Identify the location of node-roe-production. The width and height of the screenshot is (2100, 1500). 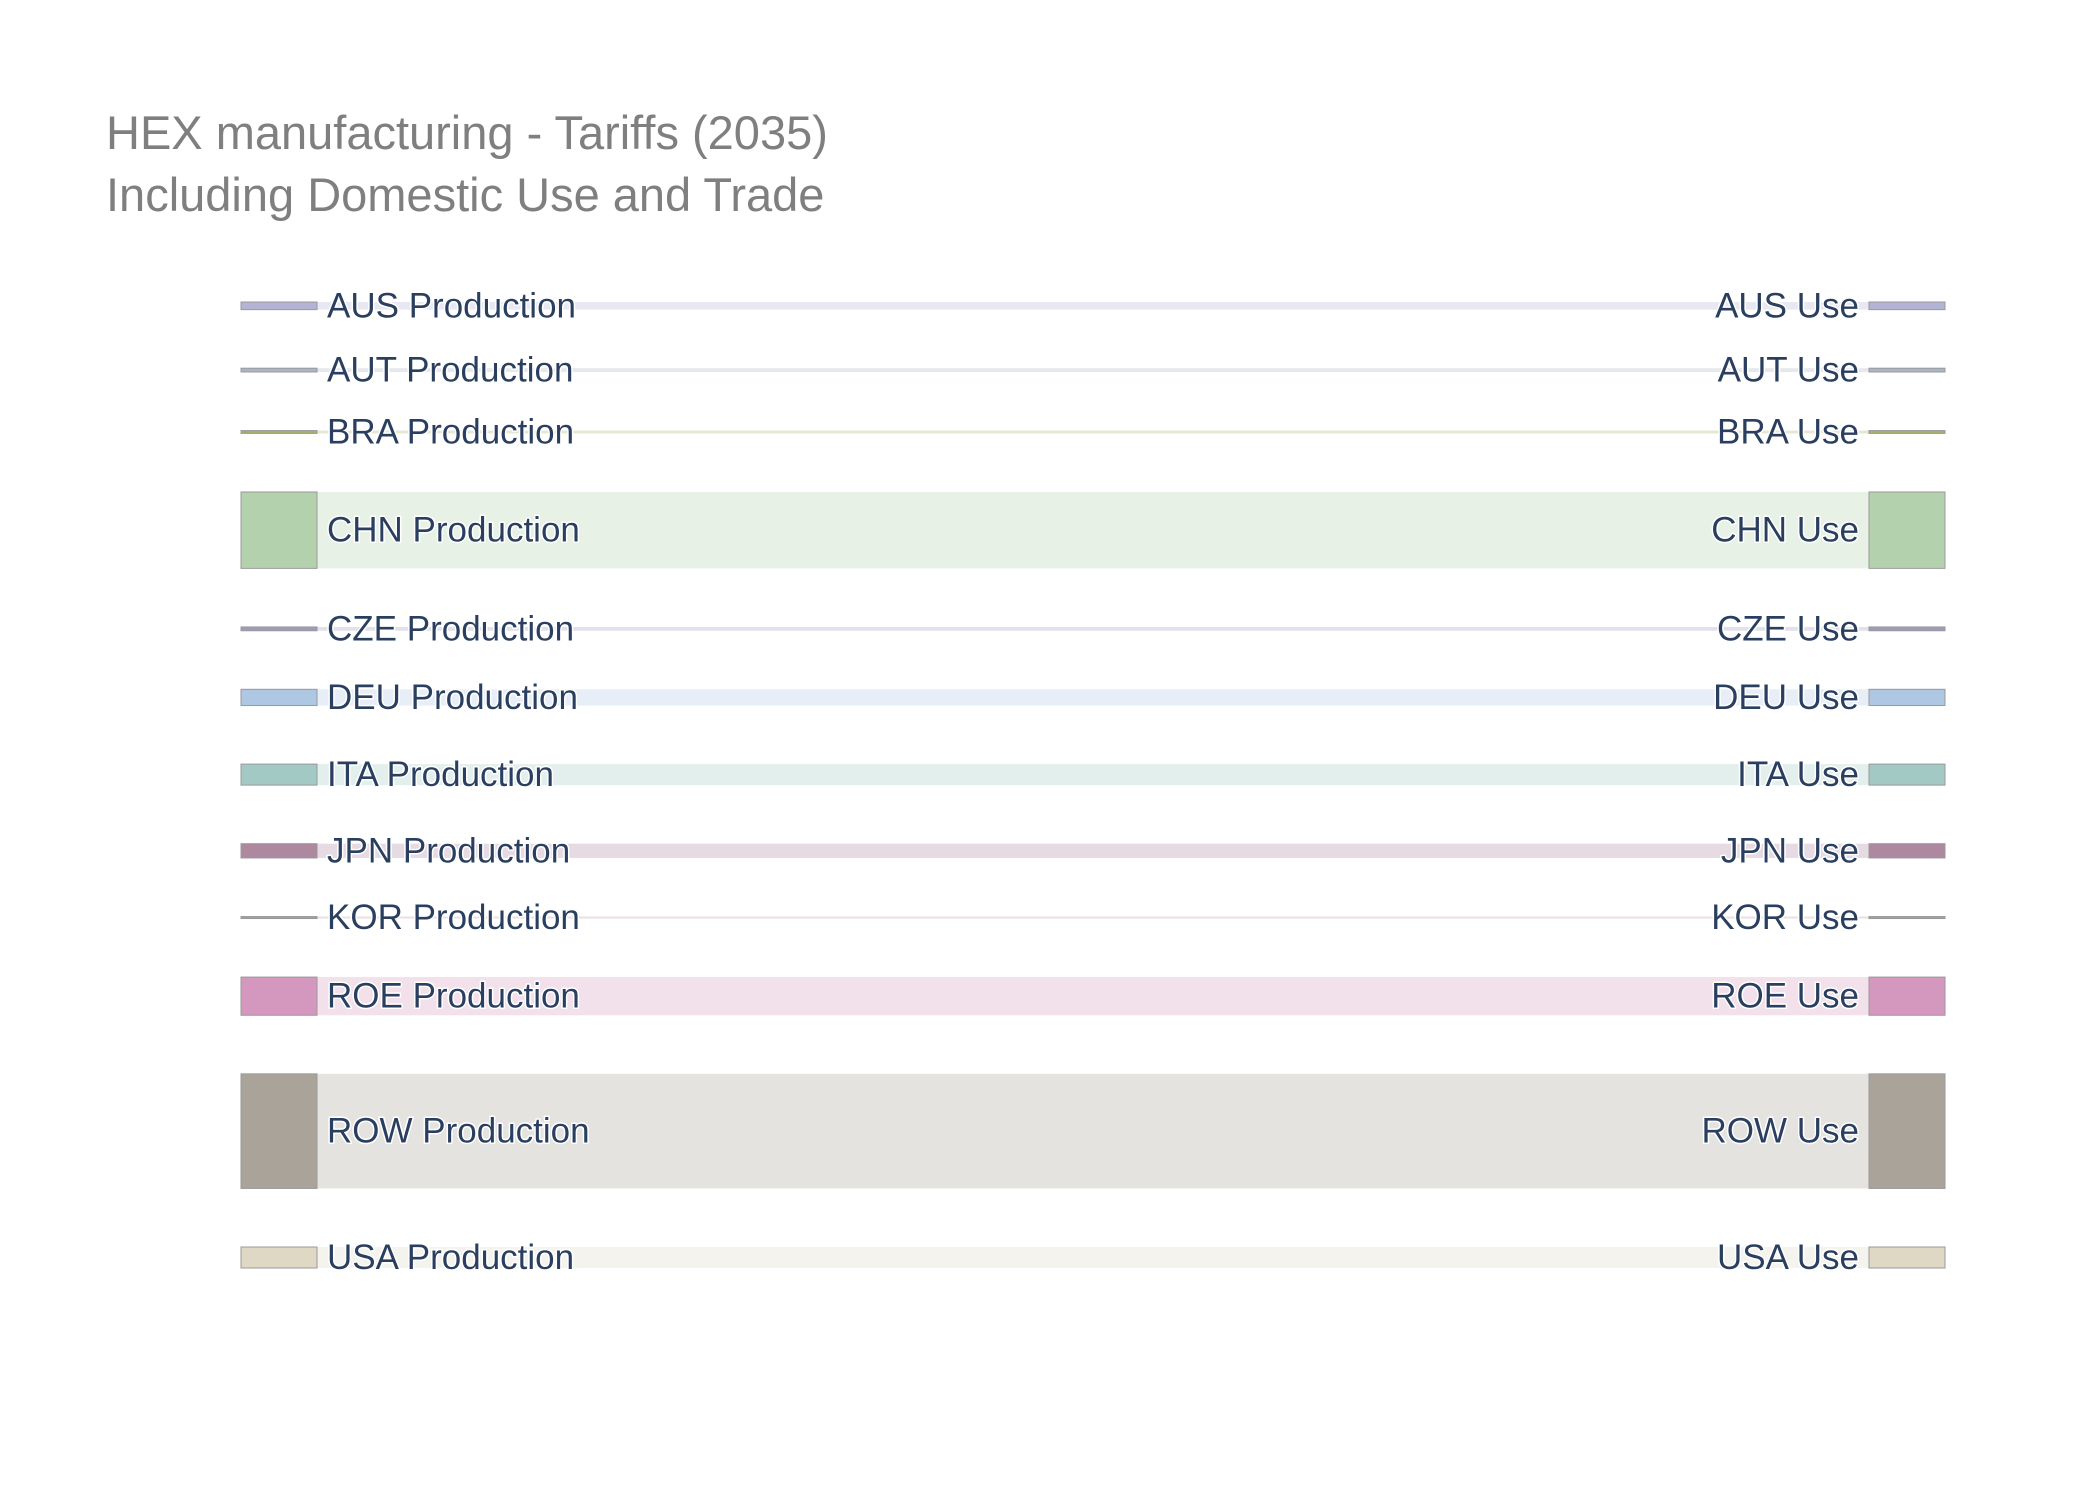
(279, 996).